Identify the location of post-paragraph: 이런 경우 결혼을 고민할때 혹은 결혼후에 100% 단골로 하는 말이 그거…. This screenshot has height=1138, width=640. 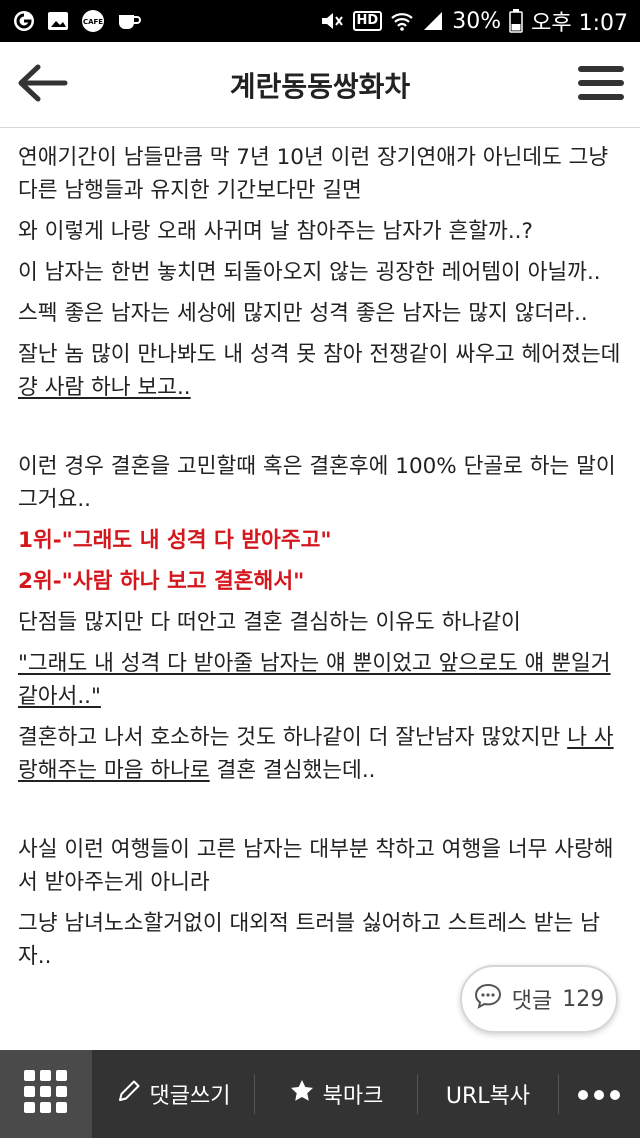
(317, 483).